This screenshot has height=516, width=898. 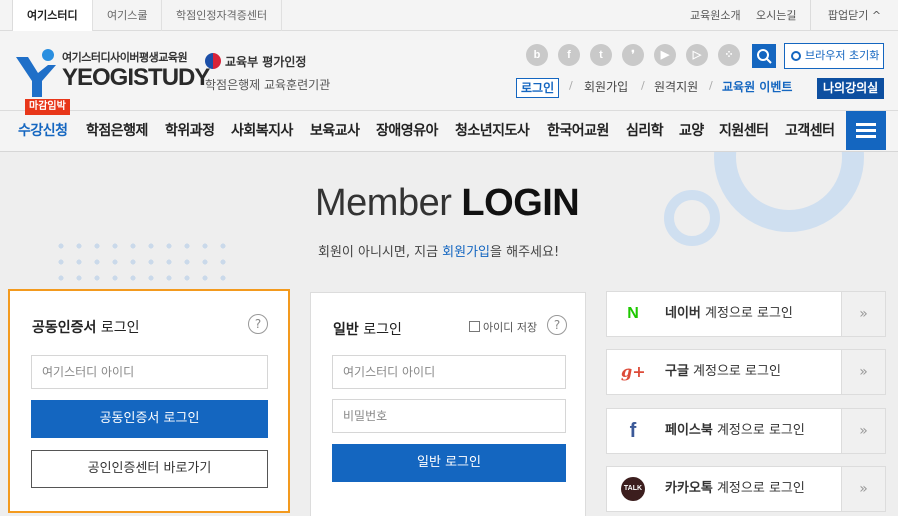 What do you see at coordinates (697, 55) in the screenshot?
I see `play-icon: ▷` at bounding box center [697, 55].